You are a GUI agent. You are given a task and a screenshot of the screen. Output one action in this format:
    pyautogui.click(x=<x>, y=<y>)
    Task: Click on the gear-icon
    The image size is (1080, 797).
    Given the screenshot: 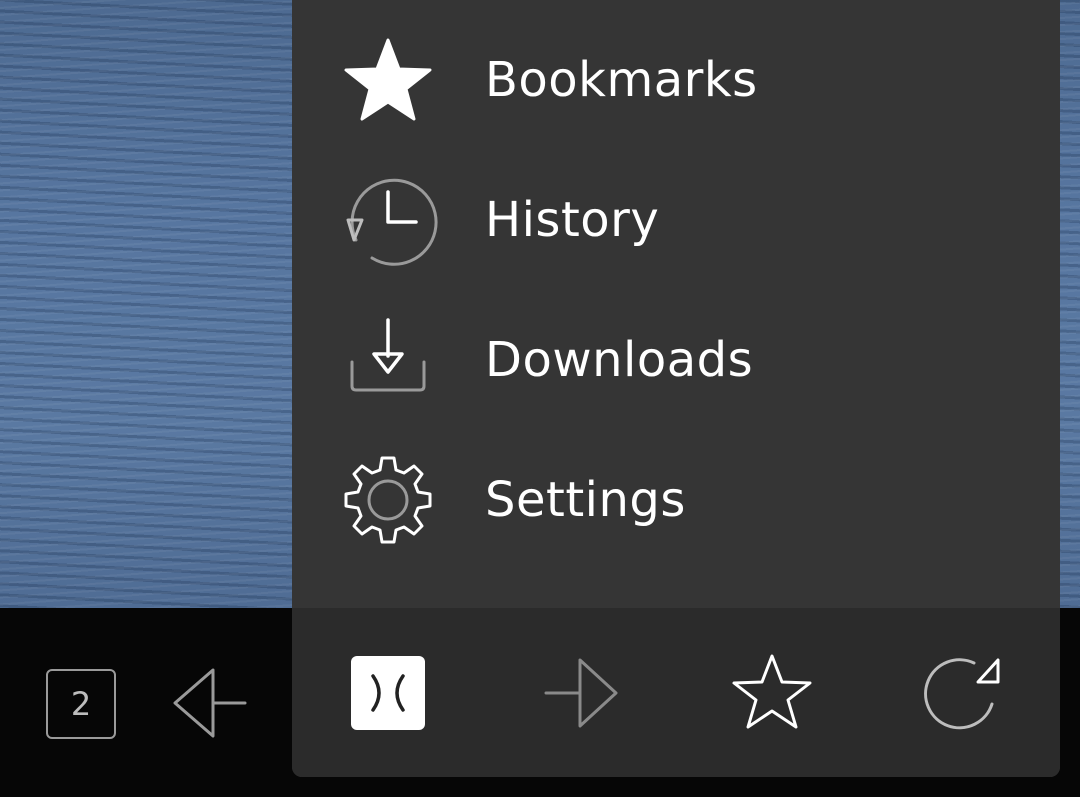 What is the action you would take?
    pyautogui.click(x=388, y=500)
    